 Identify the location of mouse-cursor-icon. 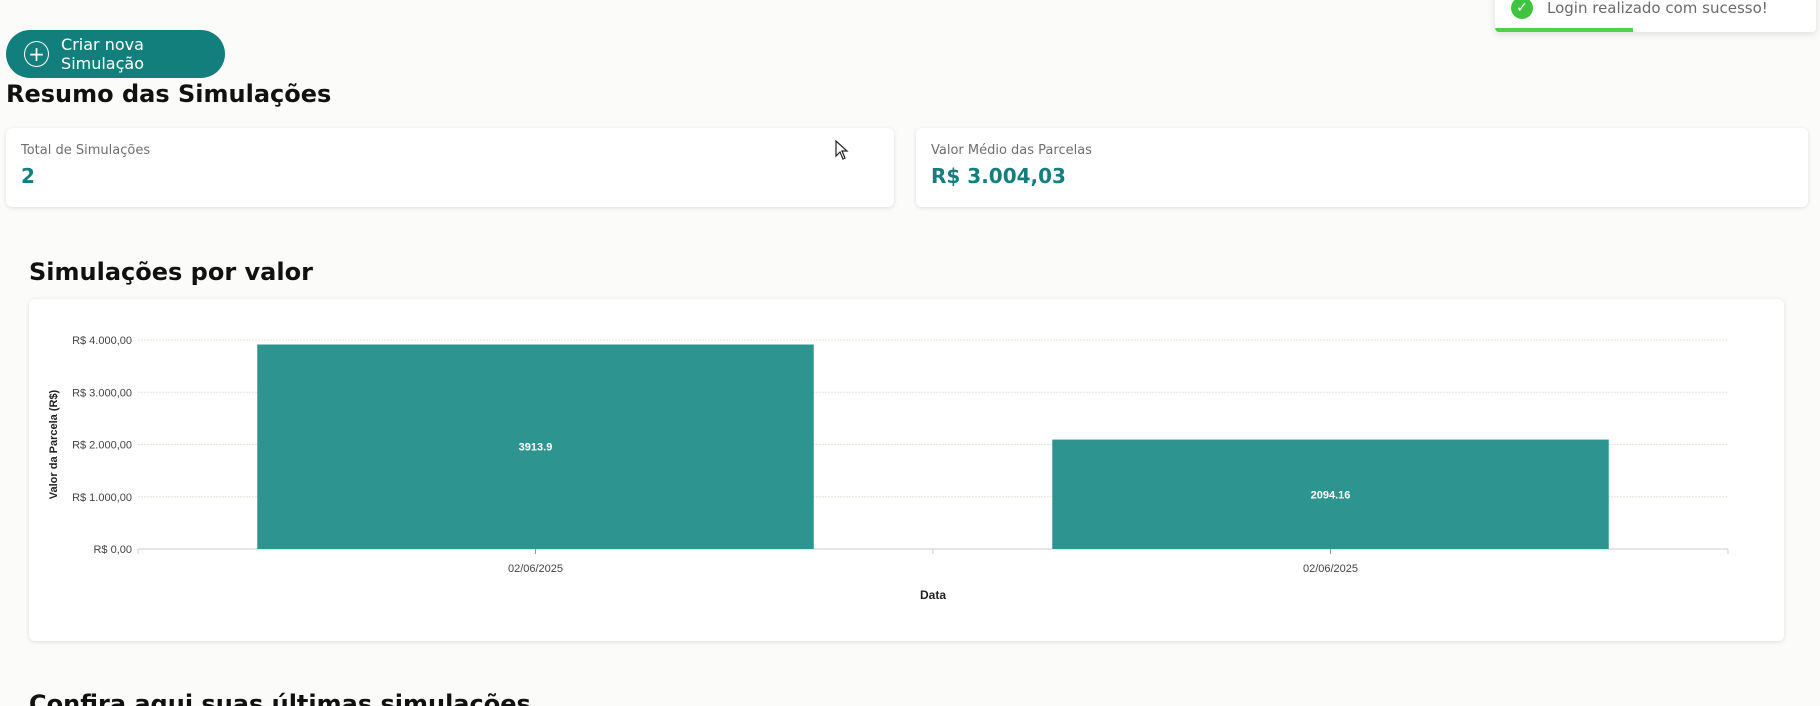
(842, 150).